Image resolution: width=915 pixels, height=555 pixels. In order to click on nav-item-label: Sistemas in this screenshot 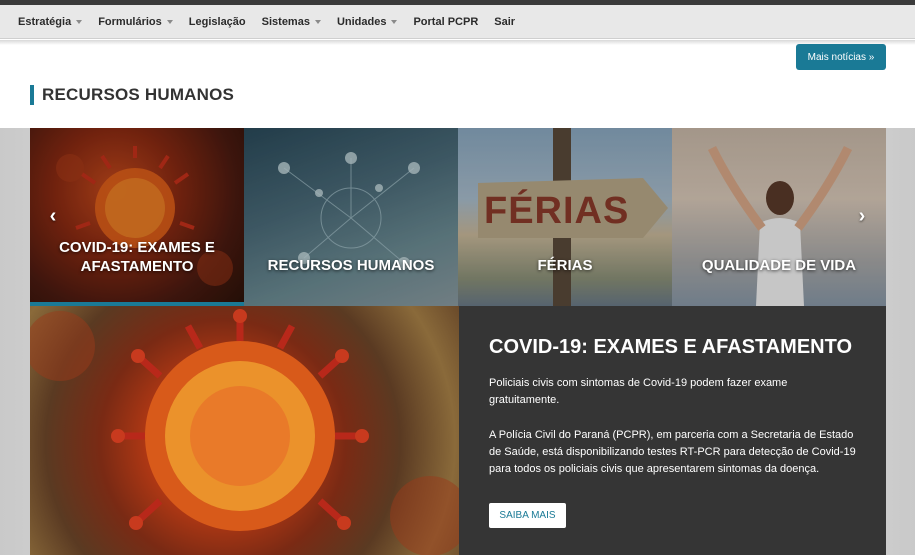, I will do `click(285, 22)`.